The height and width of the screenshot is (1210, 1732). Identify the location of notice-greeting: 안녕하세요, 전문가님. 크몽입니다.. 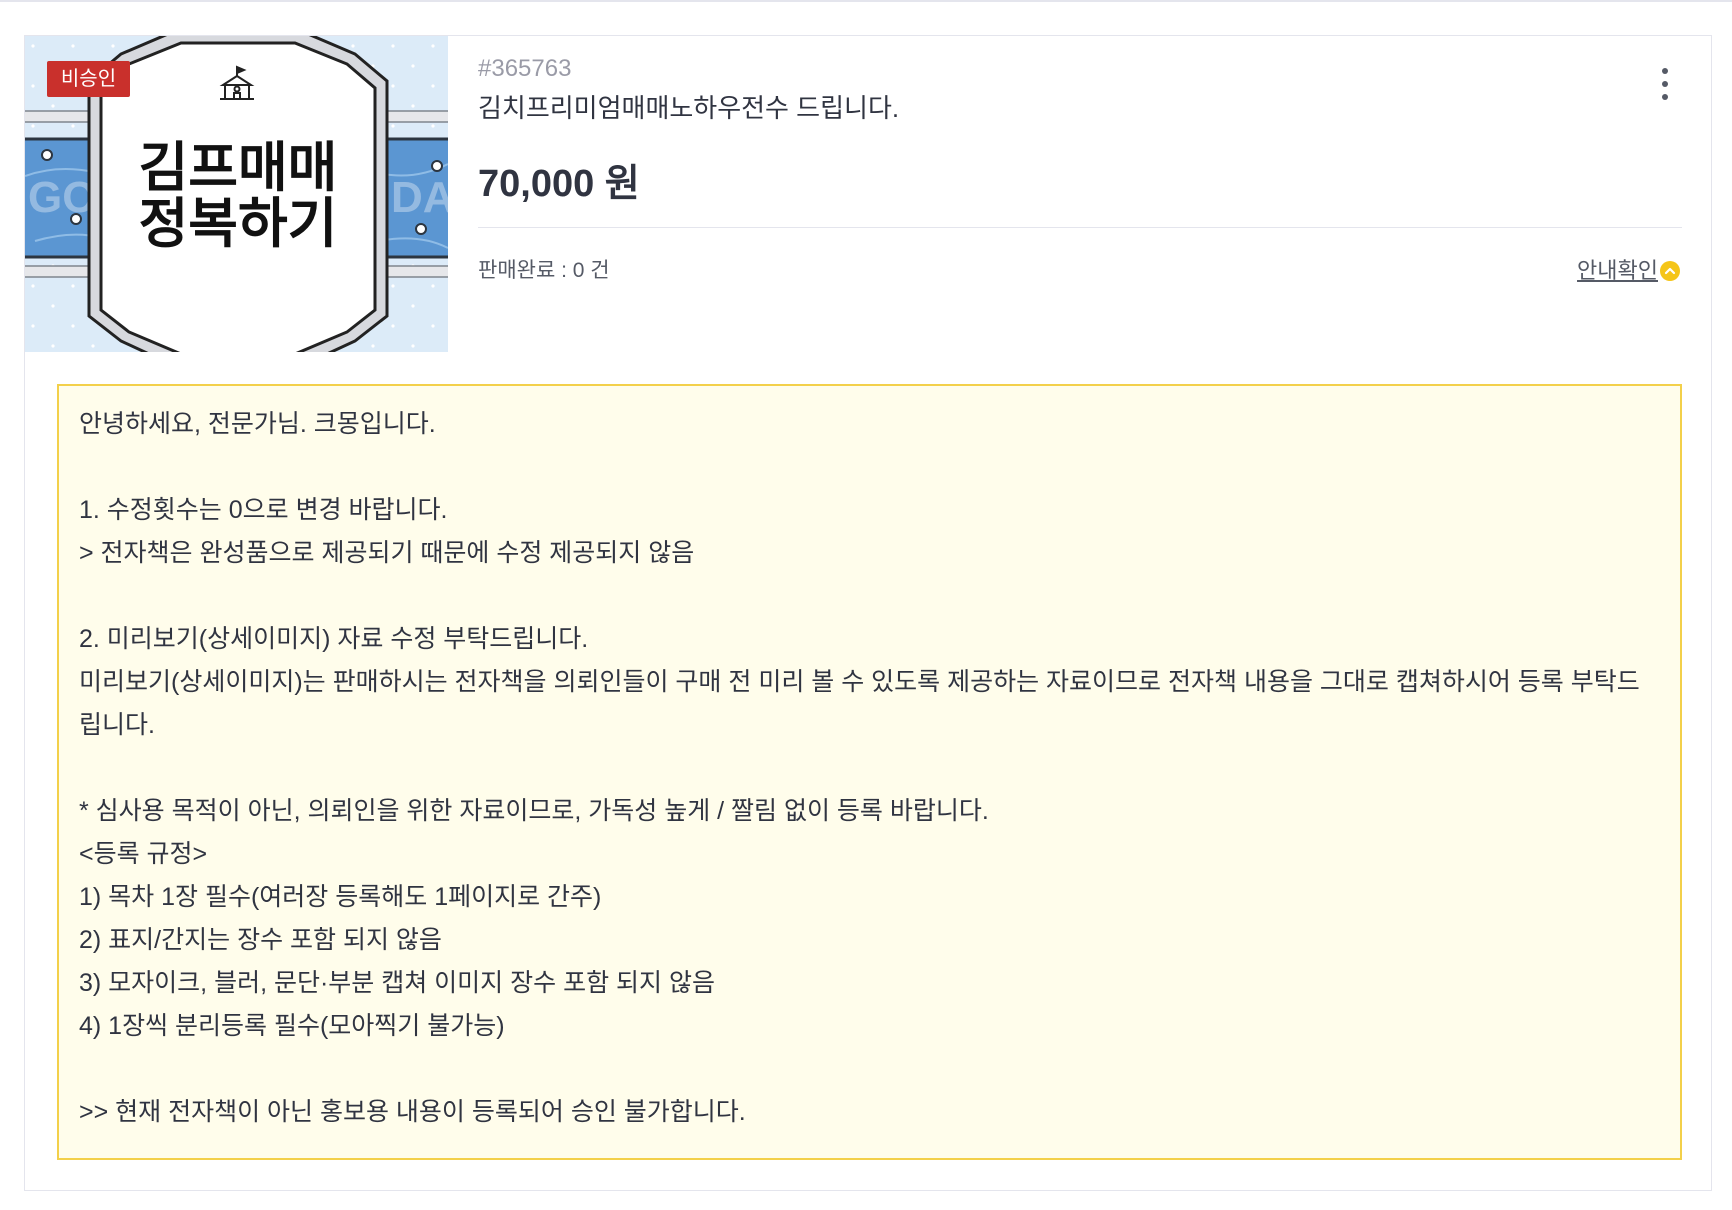
(257, 424).